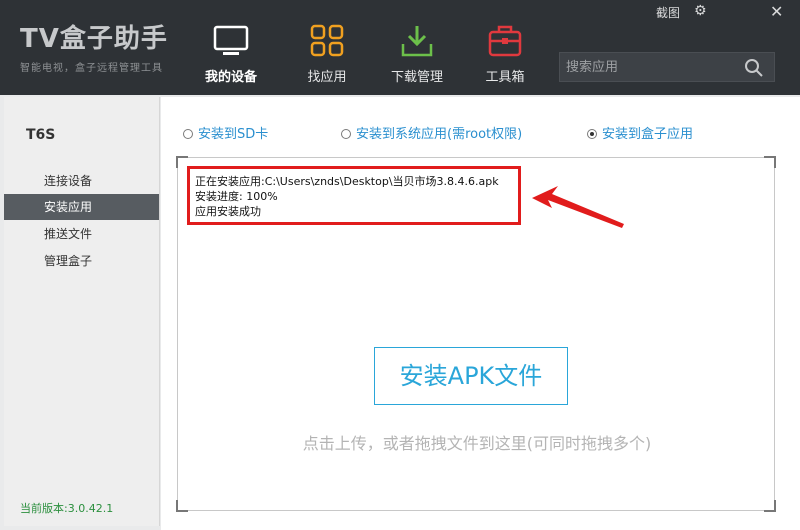 This screenshot has width=800, height=530. Describe the element at coordinates (327, 77) in the screenshot. I see `nav-label: 找应用` at that location.